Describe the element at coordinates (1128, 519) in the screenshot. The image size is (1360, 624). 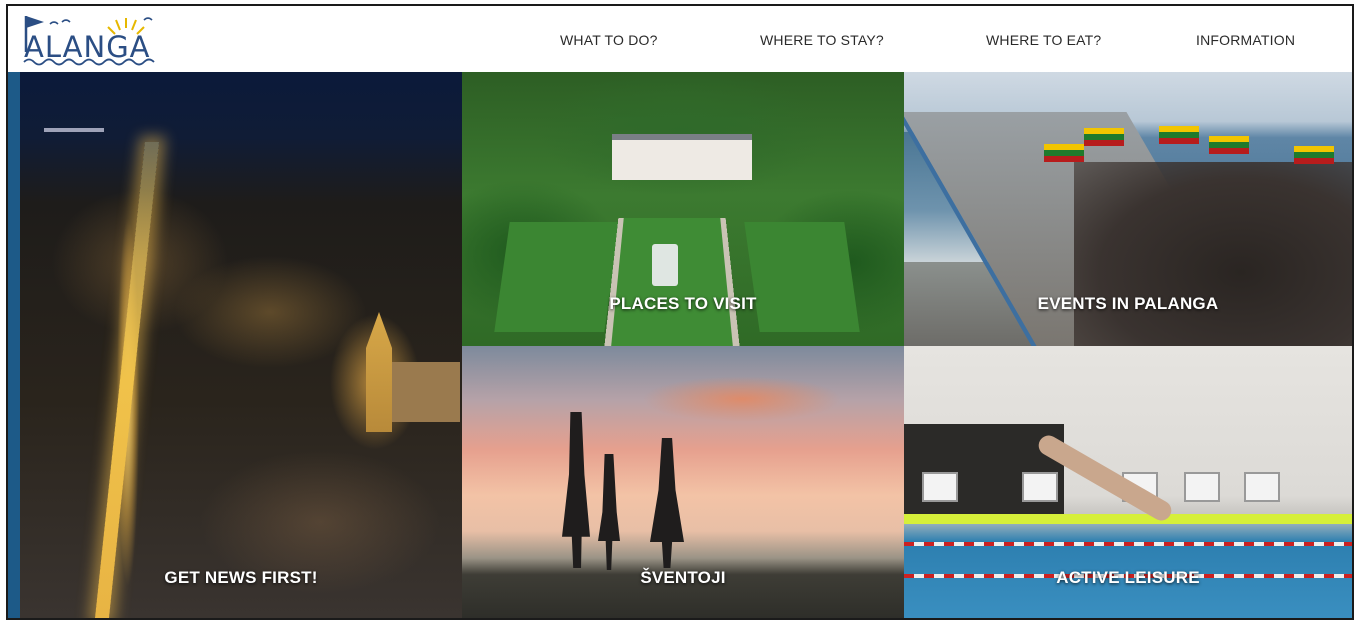
I see `pool-edge` at that location.